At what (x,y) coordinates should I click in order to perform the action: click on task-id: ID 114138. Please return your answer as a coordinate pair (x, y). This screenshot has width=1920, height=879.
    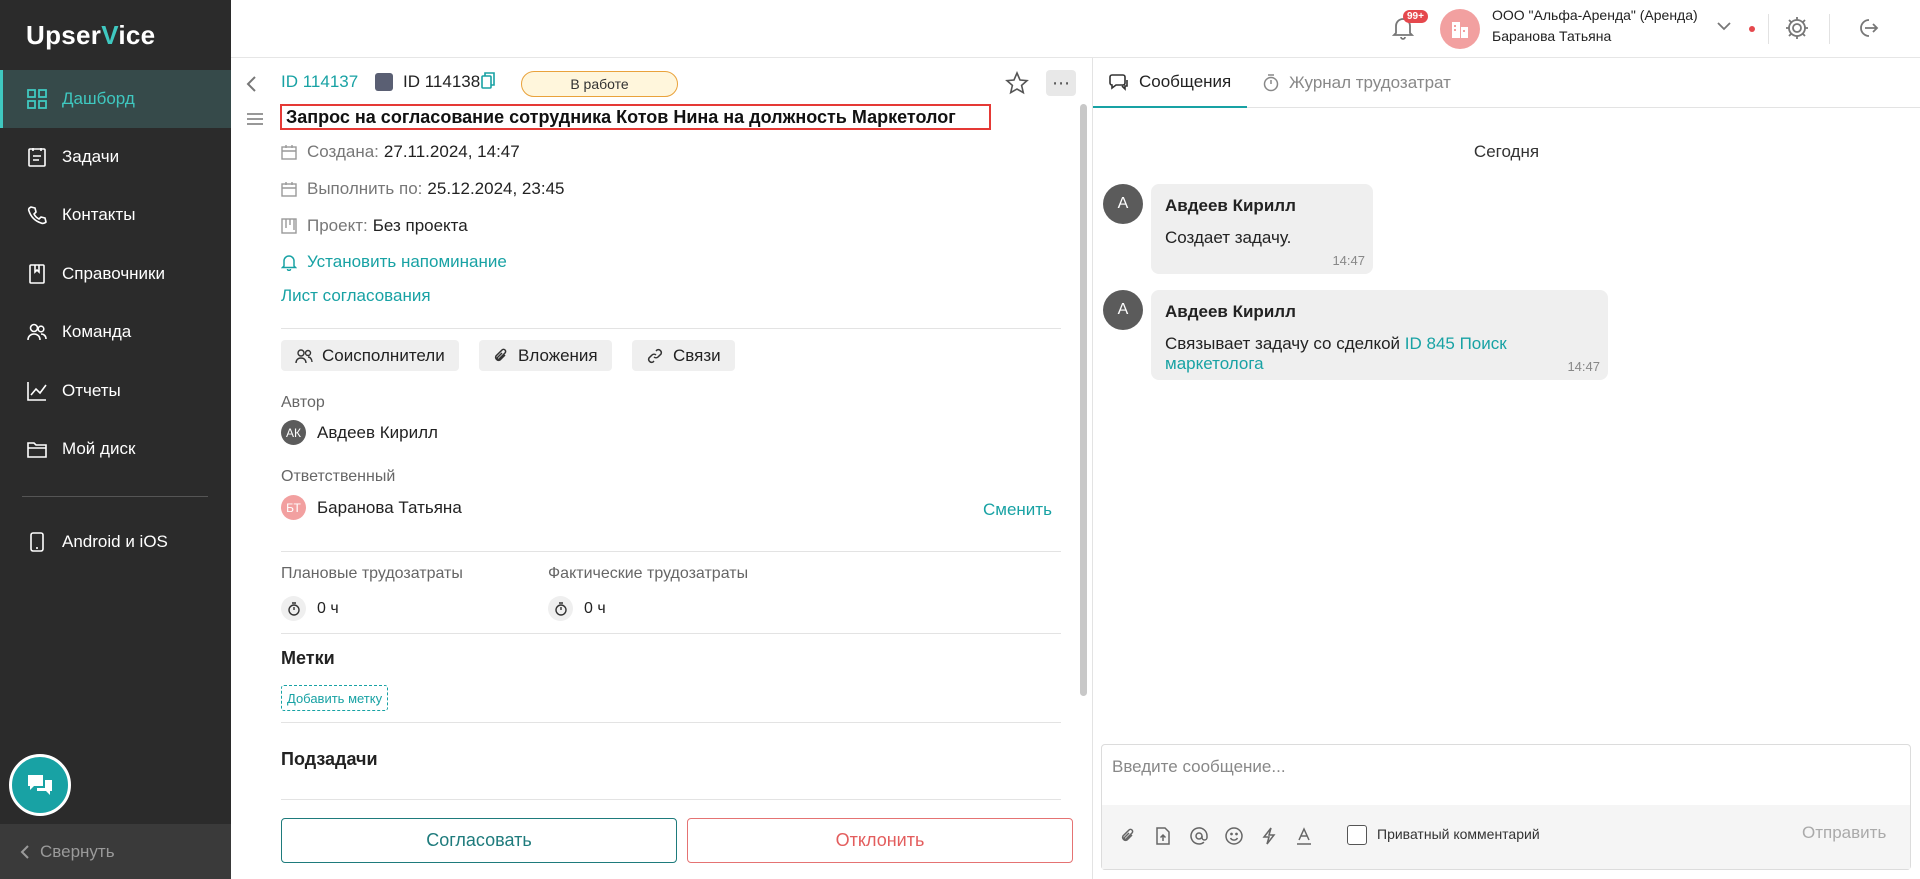
    Looking at the image, I should click on (442, 81).